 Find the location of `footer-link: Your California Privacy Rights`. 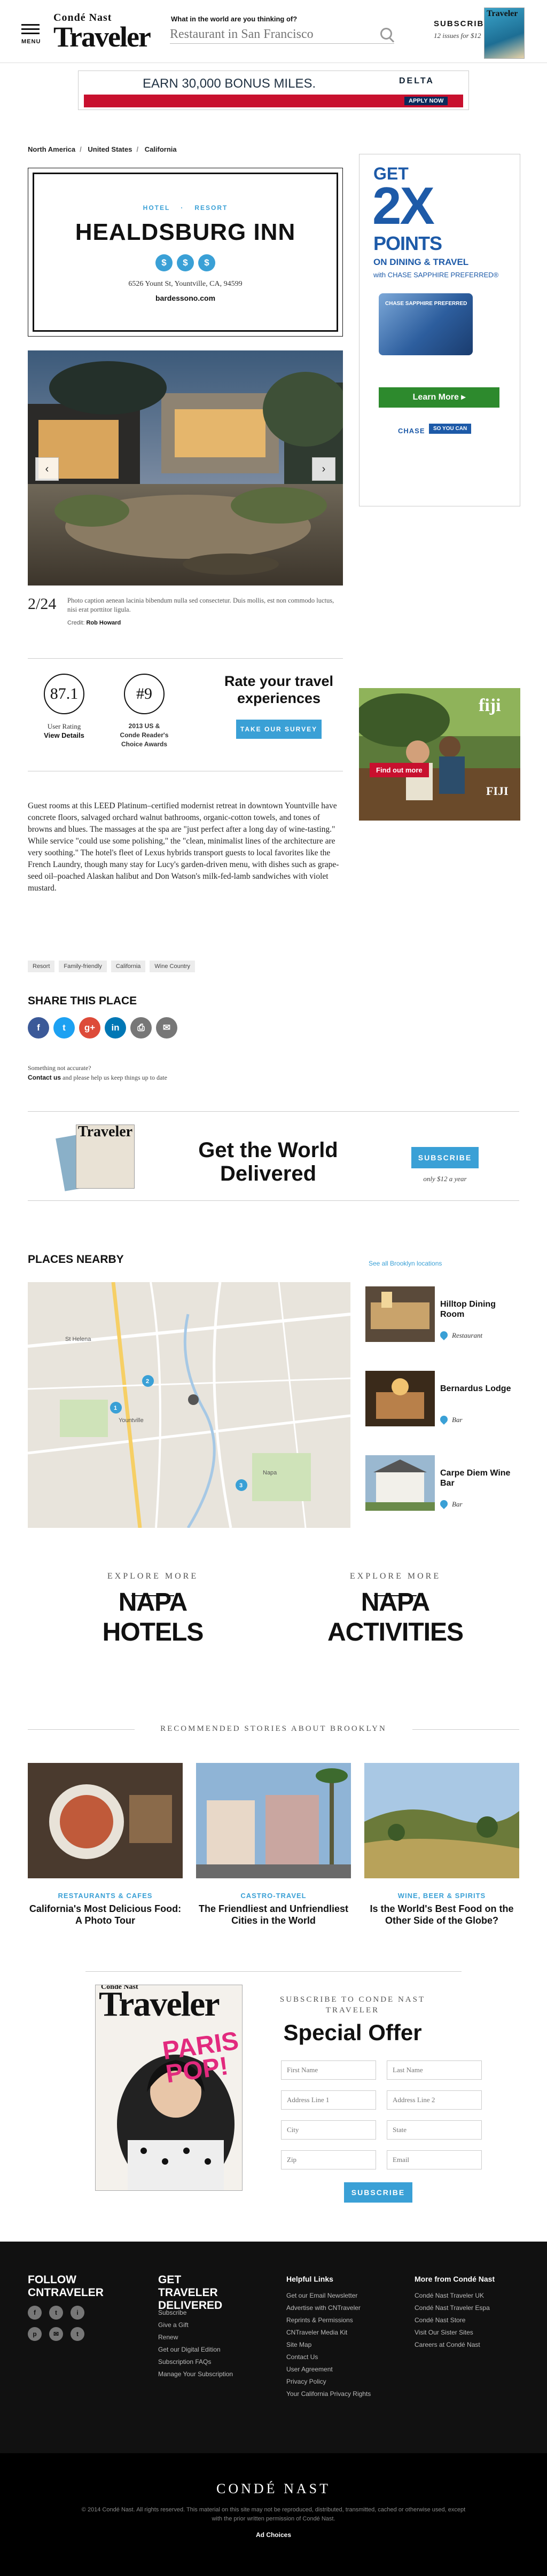

footer-link: Your California Privacy Rights is located at coordinates (329, 2394).